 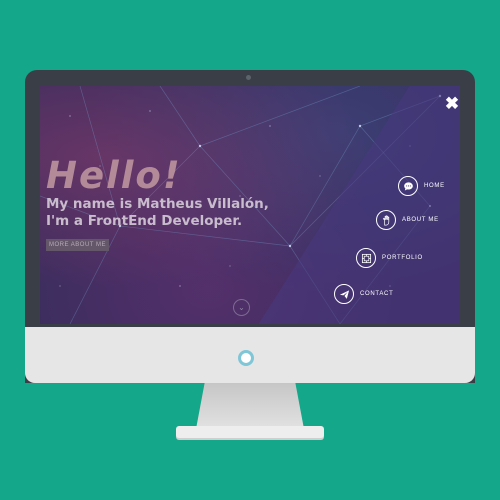 I want to click on menu-item-label: CONTACT, so click(x=377, y=294).